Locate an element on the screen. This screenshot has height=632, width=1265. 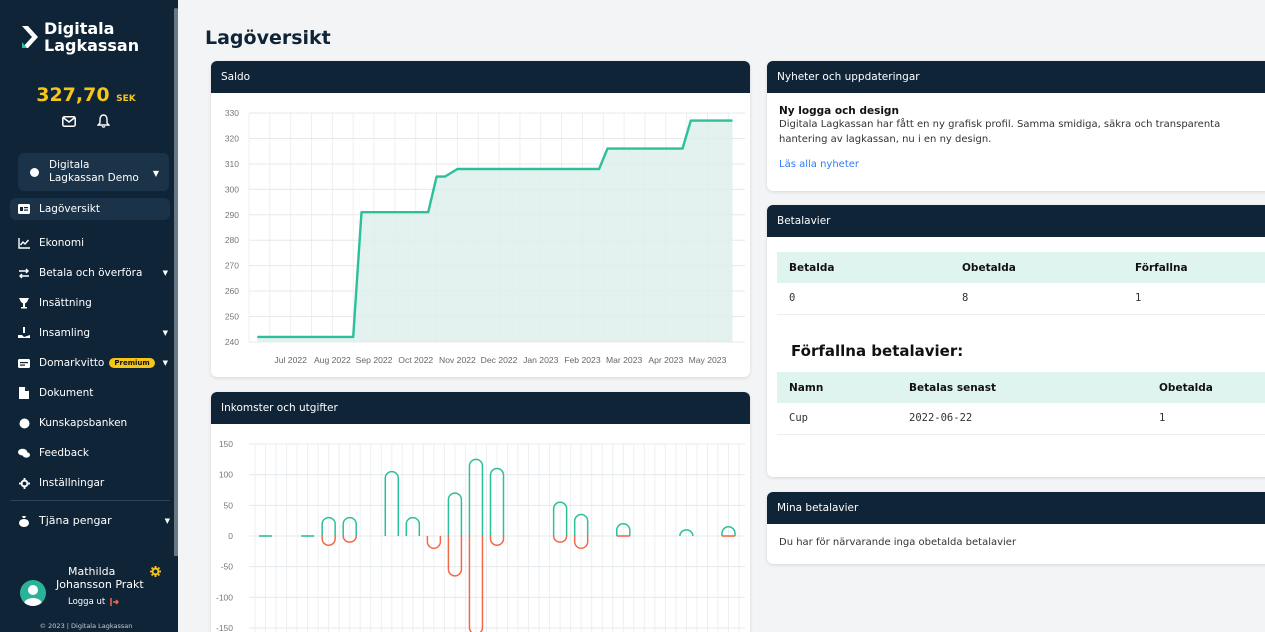
logo-icon is located at coordinates (30, 37).